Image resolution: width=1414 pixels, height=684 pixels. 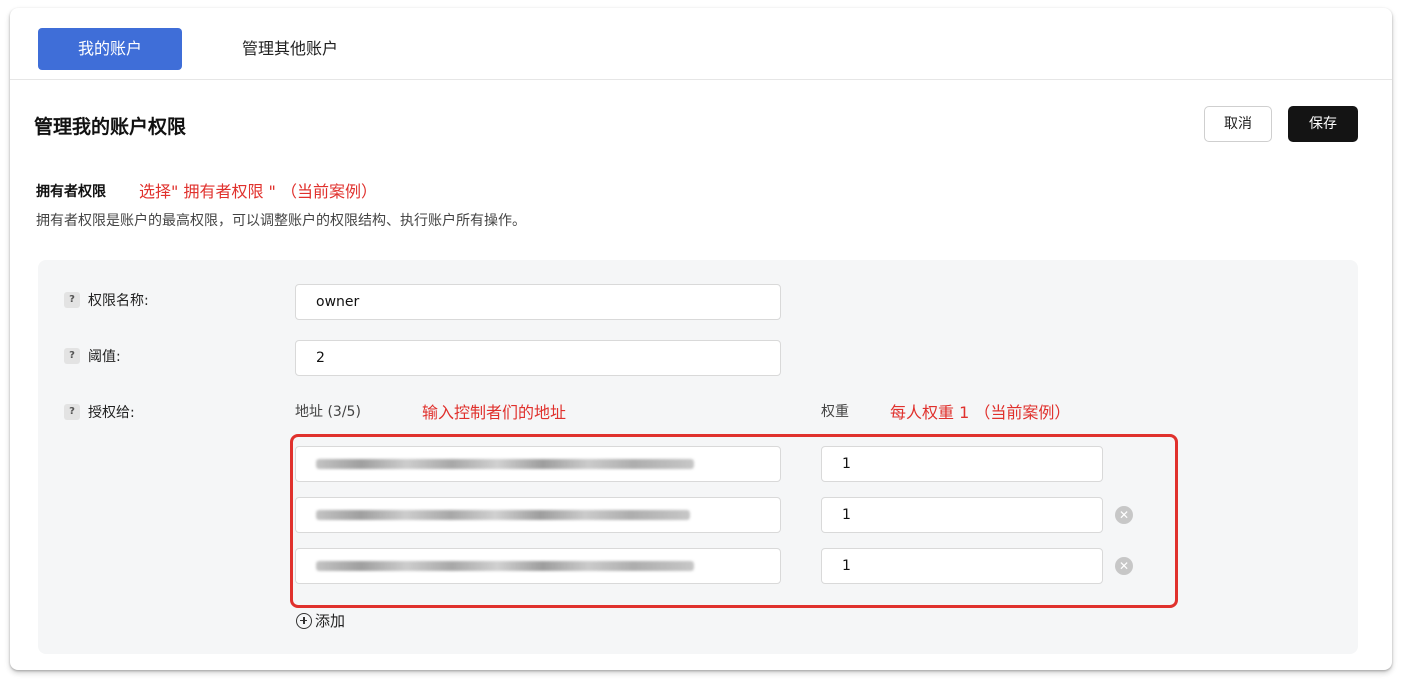 I want to click on page-title: 管理我的账户权限, so click(x=110, y=127).